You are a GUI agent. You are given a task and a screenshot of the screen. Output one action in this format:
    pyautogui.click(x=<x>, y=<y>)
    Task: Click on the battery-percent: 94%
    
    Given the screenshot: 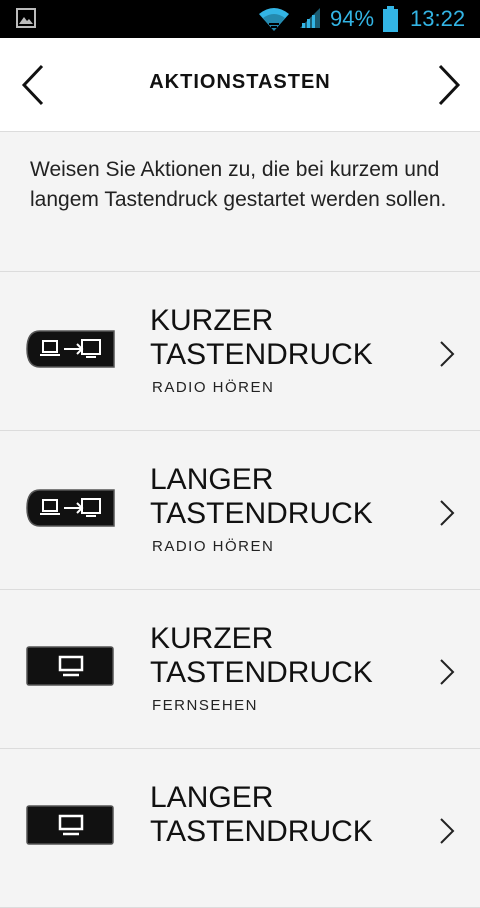 What is the action you would take?
    pyautogui.click(x=352, y=18)
    